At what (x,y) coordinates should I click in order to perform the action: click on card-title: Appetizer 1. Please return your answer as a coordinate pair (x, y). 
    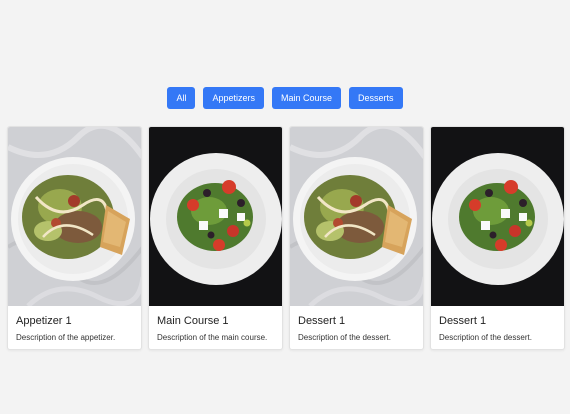
    Looking at the image, I should click on (44, 321).